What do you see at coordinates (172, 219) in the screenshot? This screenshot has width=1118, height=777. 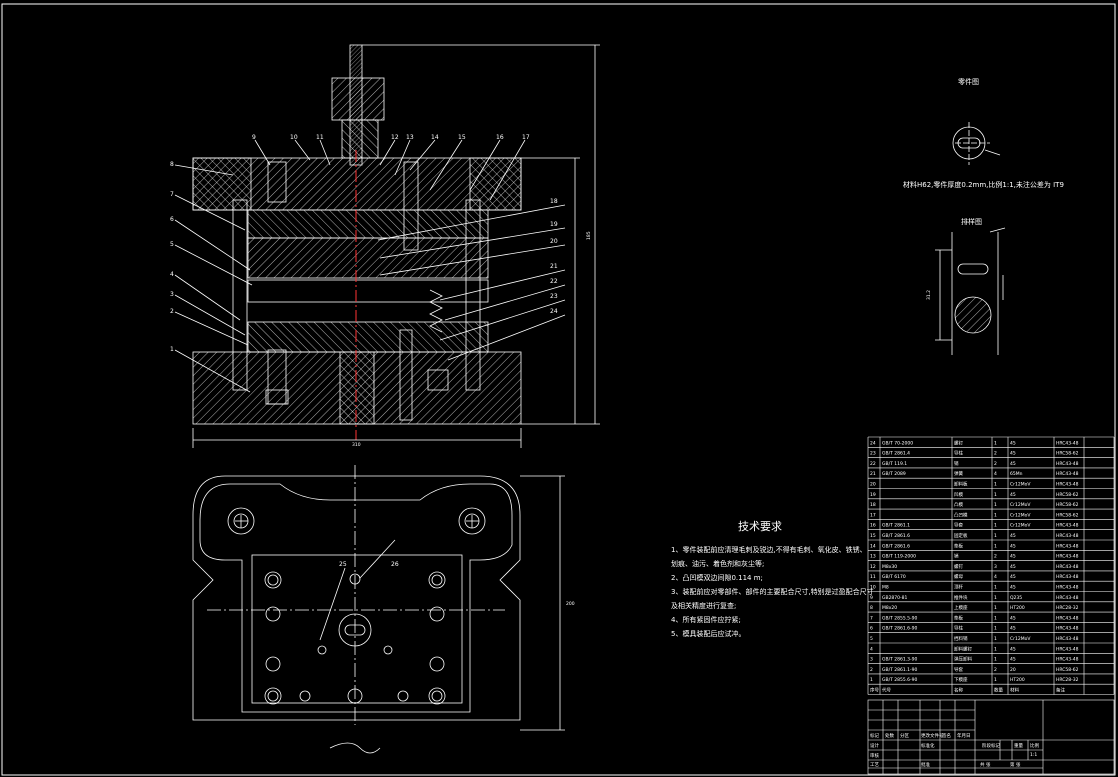 I see `part-label-6: 6` at bounding box center [172, 219].